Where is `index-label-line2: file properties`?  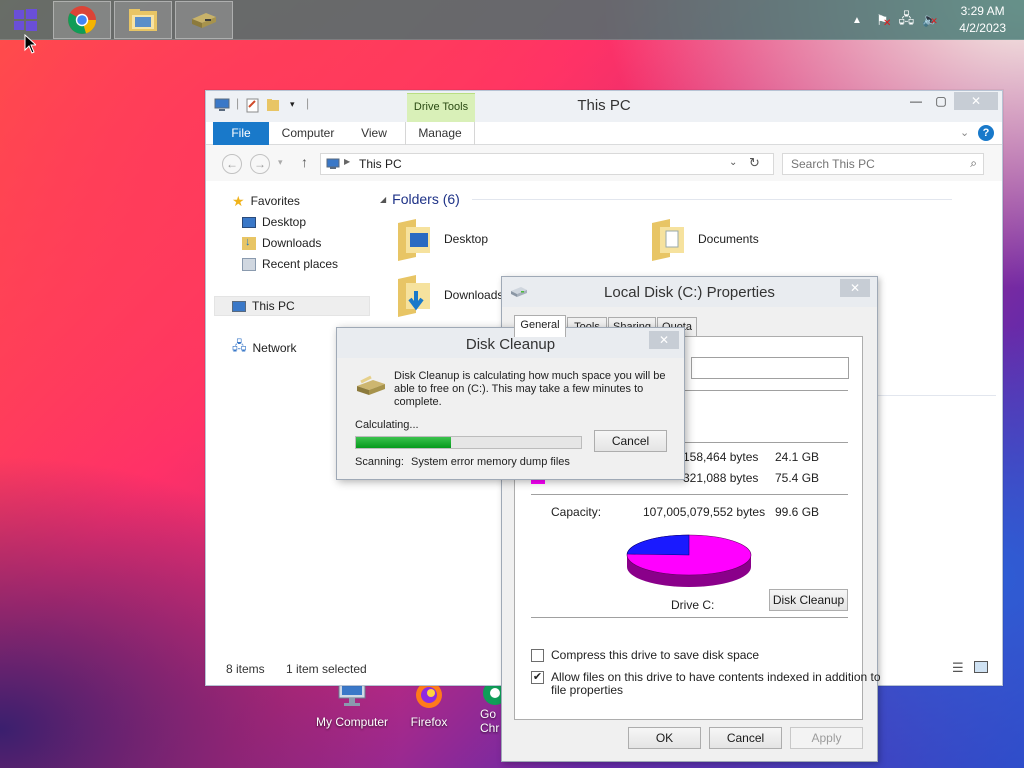
index-label-line2: file properties is located at coordinates (587, 690).